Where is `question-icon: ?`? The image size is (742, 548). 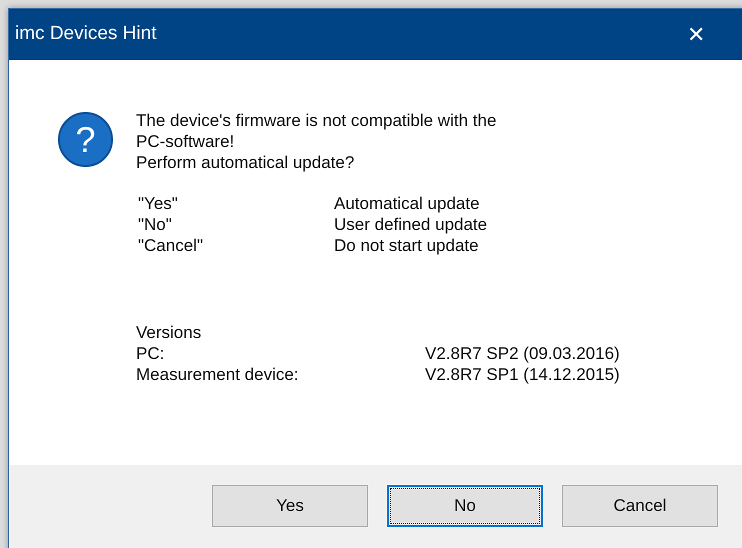 question-icon: ? is located at coordinates (85, 139).